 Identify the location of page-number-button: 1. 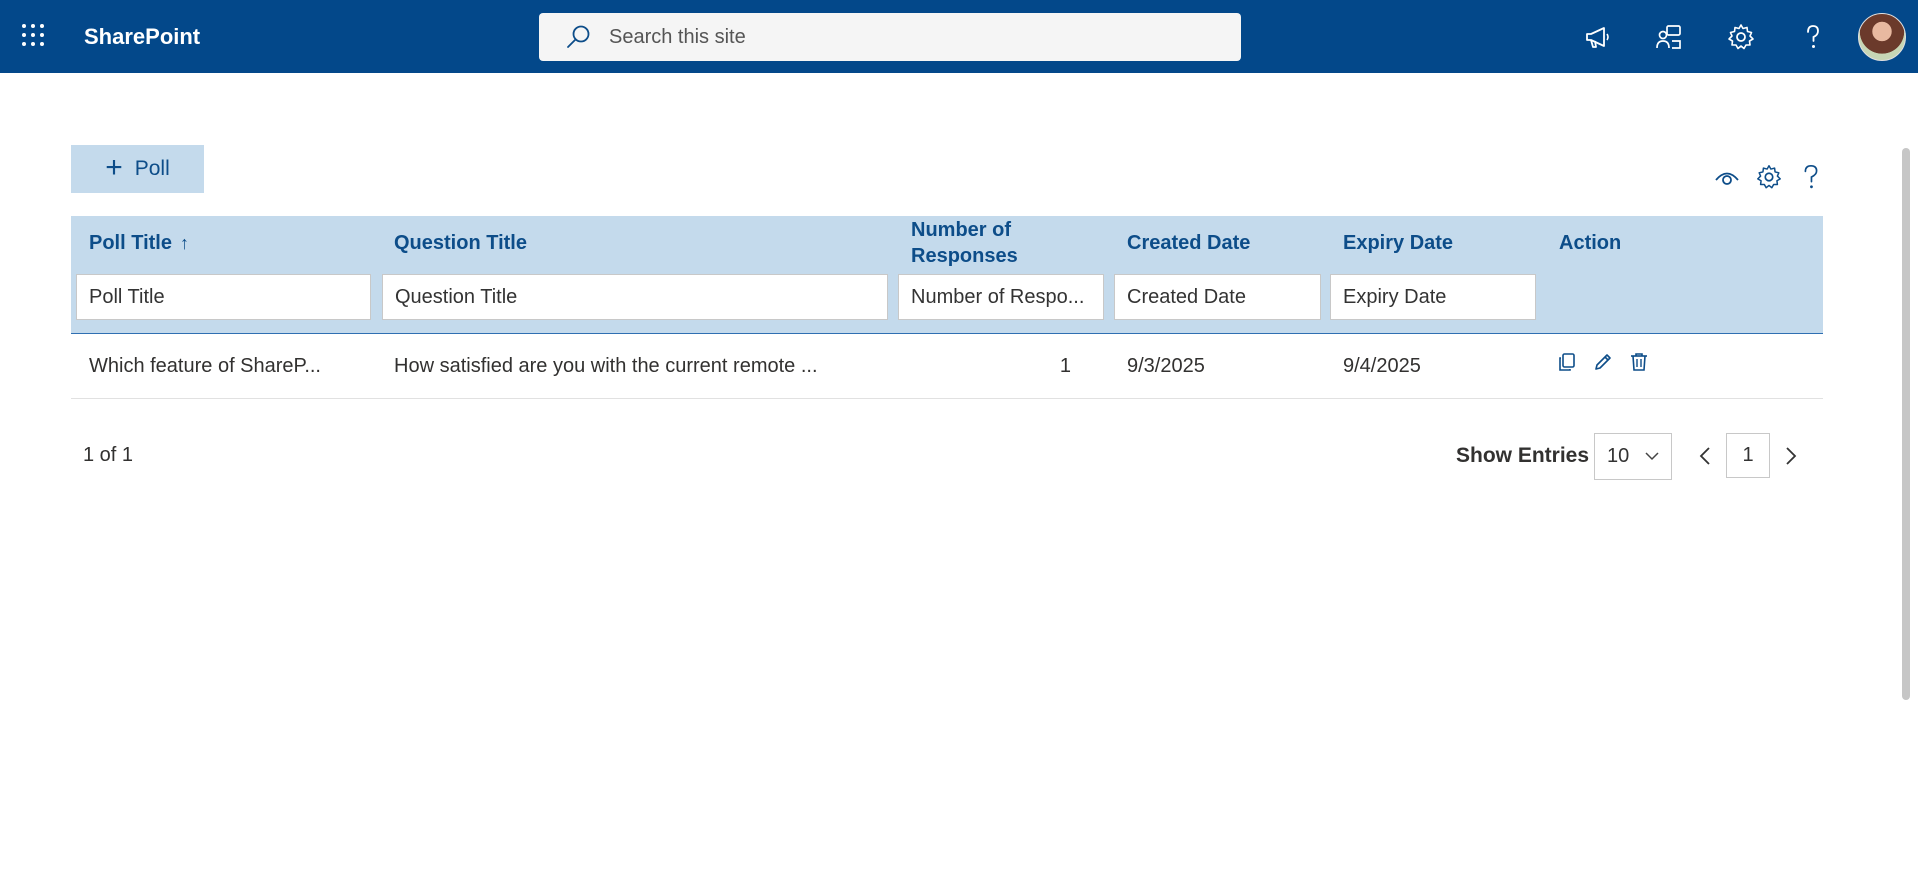
(1748, 455).